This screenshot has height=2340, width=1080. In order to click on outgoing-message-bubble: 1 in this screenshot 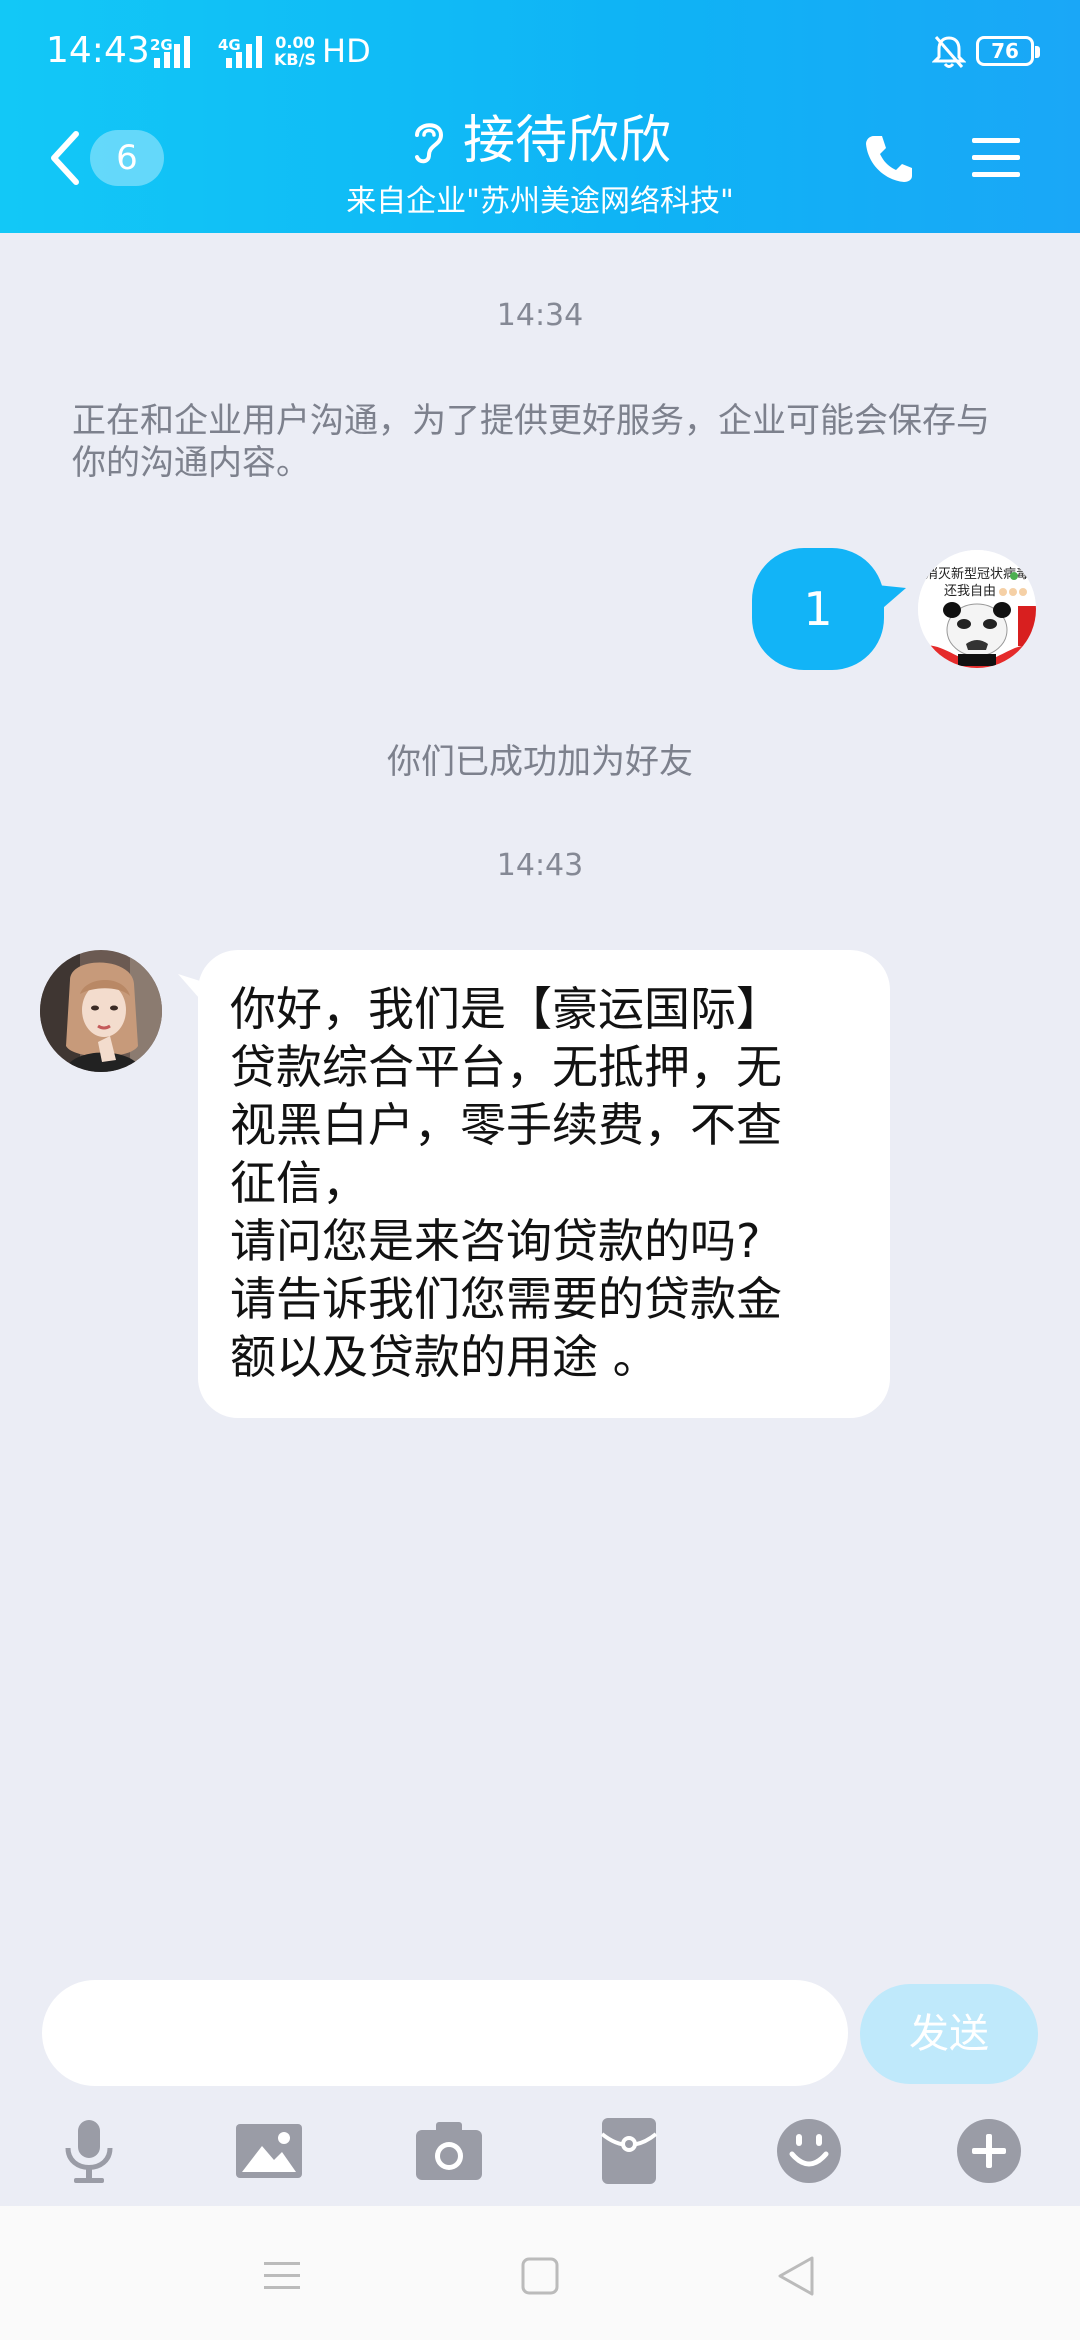, I will do `click(818, 609)`.